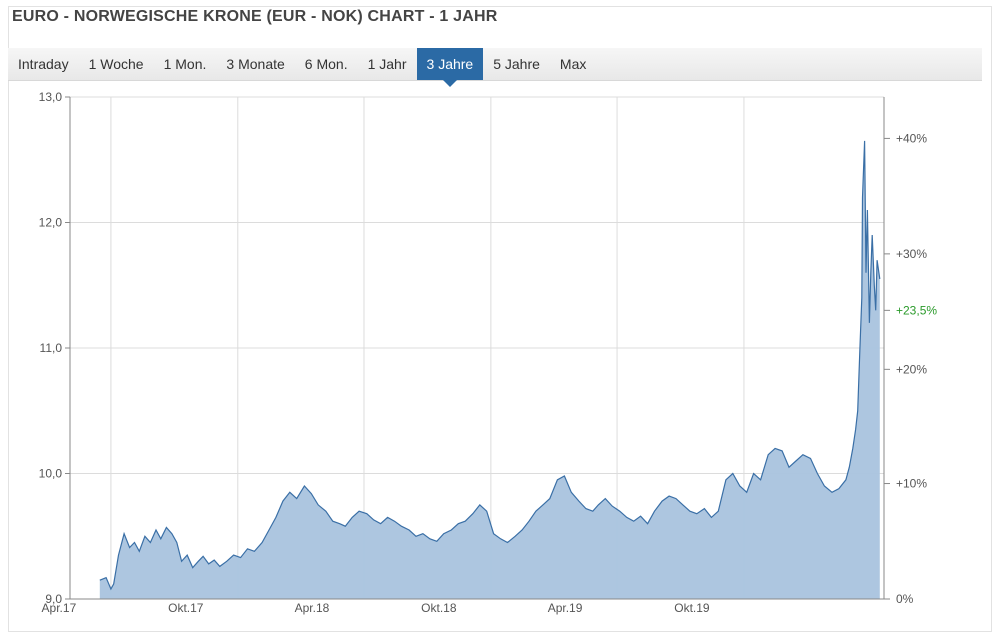 This screenshot has width=1000, height=639. I want to click on pct-tick-label: 0%, so click(905, 599).